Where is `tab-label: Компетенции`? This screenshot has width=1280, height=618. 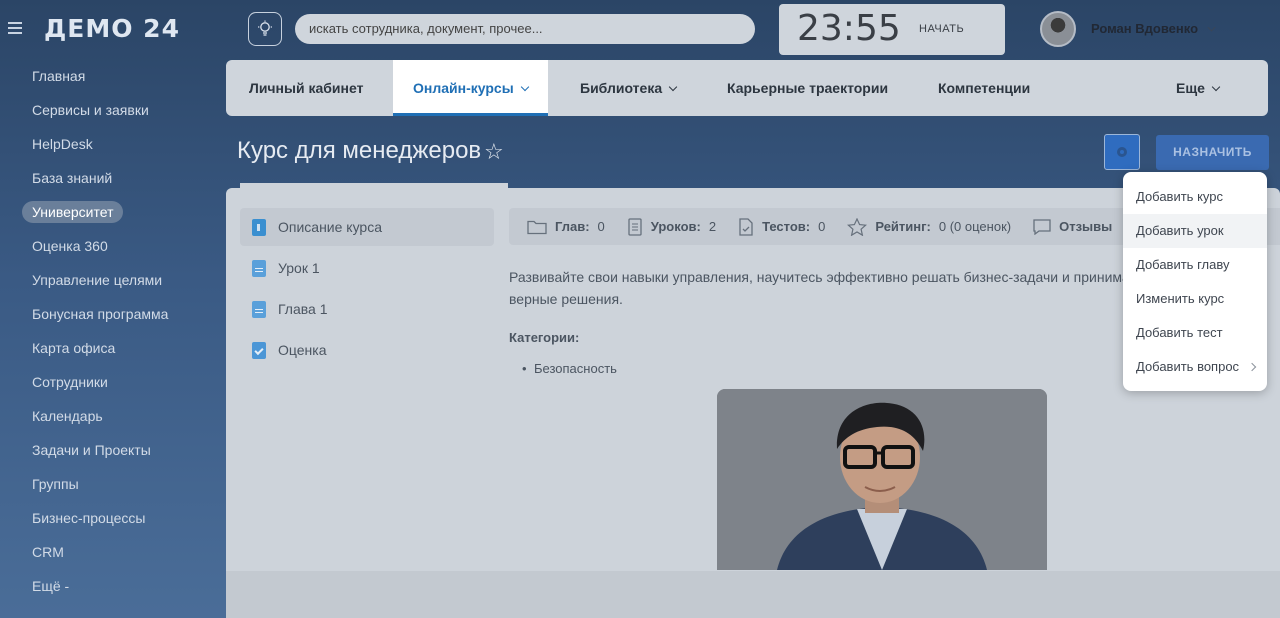 tab-label: Компетенции is located at coordinates (984, 88).